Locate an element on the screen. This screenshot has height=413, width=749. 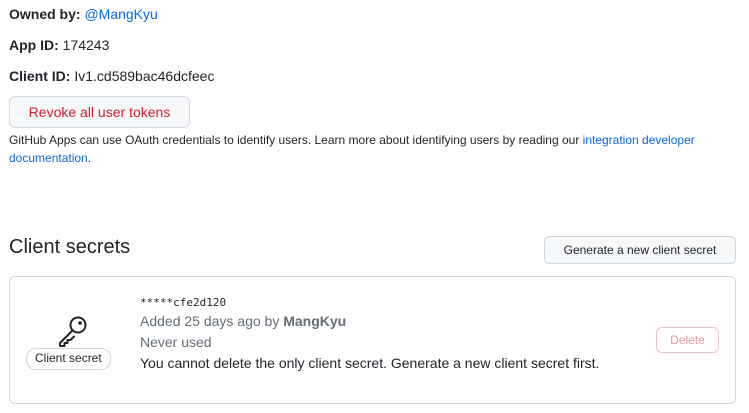
owned-by-row: Owned by: @MangKyu is located at coordinates (83, 14).